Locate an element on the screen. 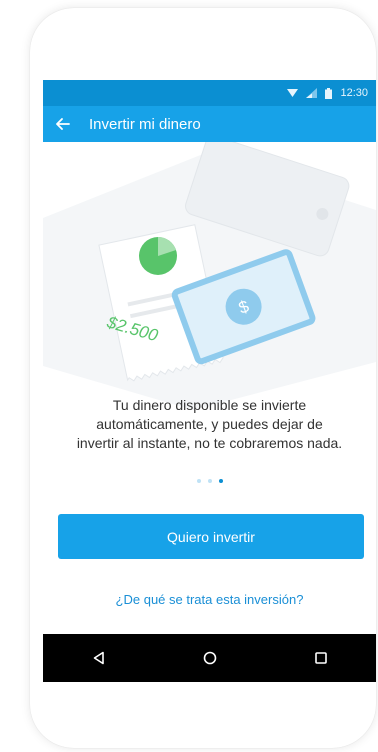  description-line-2: automáticamente, y puedes dejar de is located at coordinates (209, 424).